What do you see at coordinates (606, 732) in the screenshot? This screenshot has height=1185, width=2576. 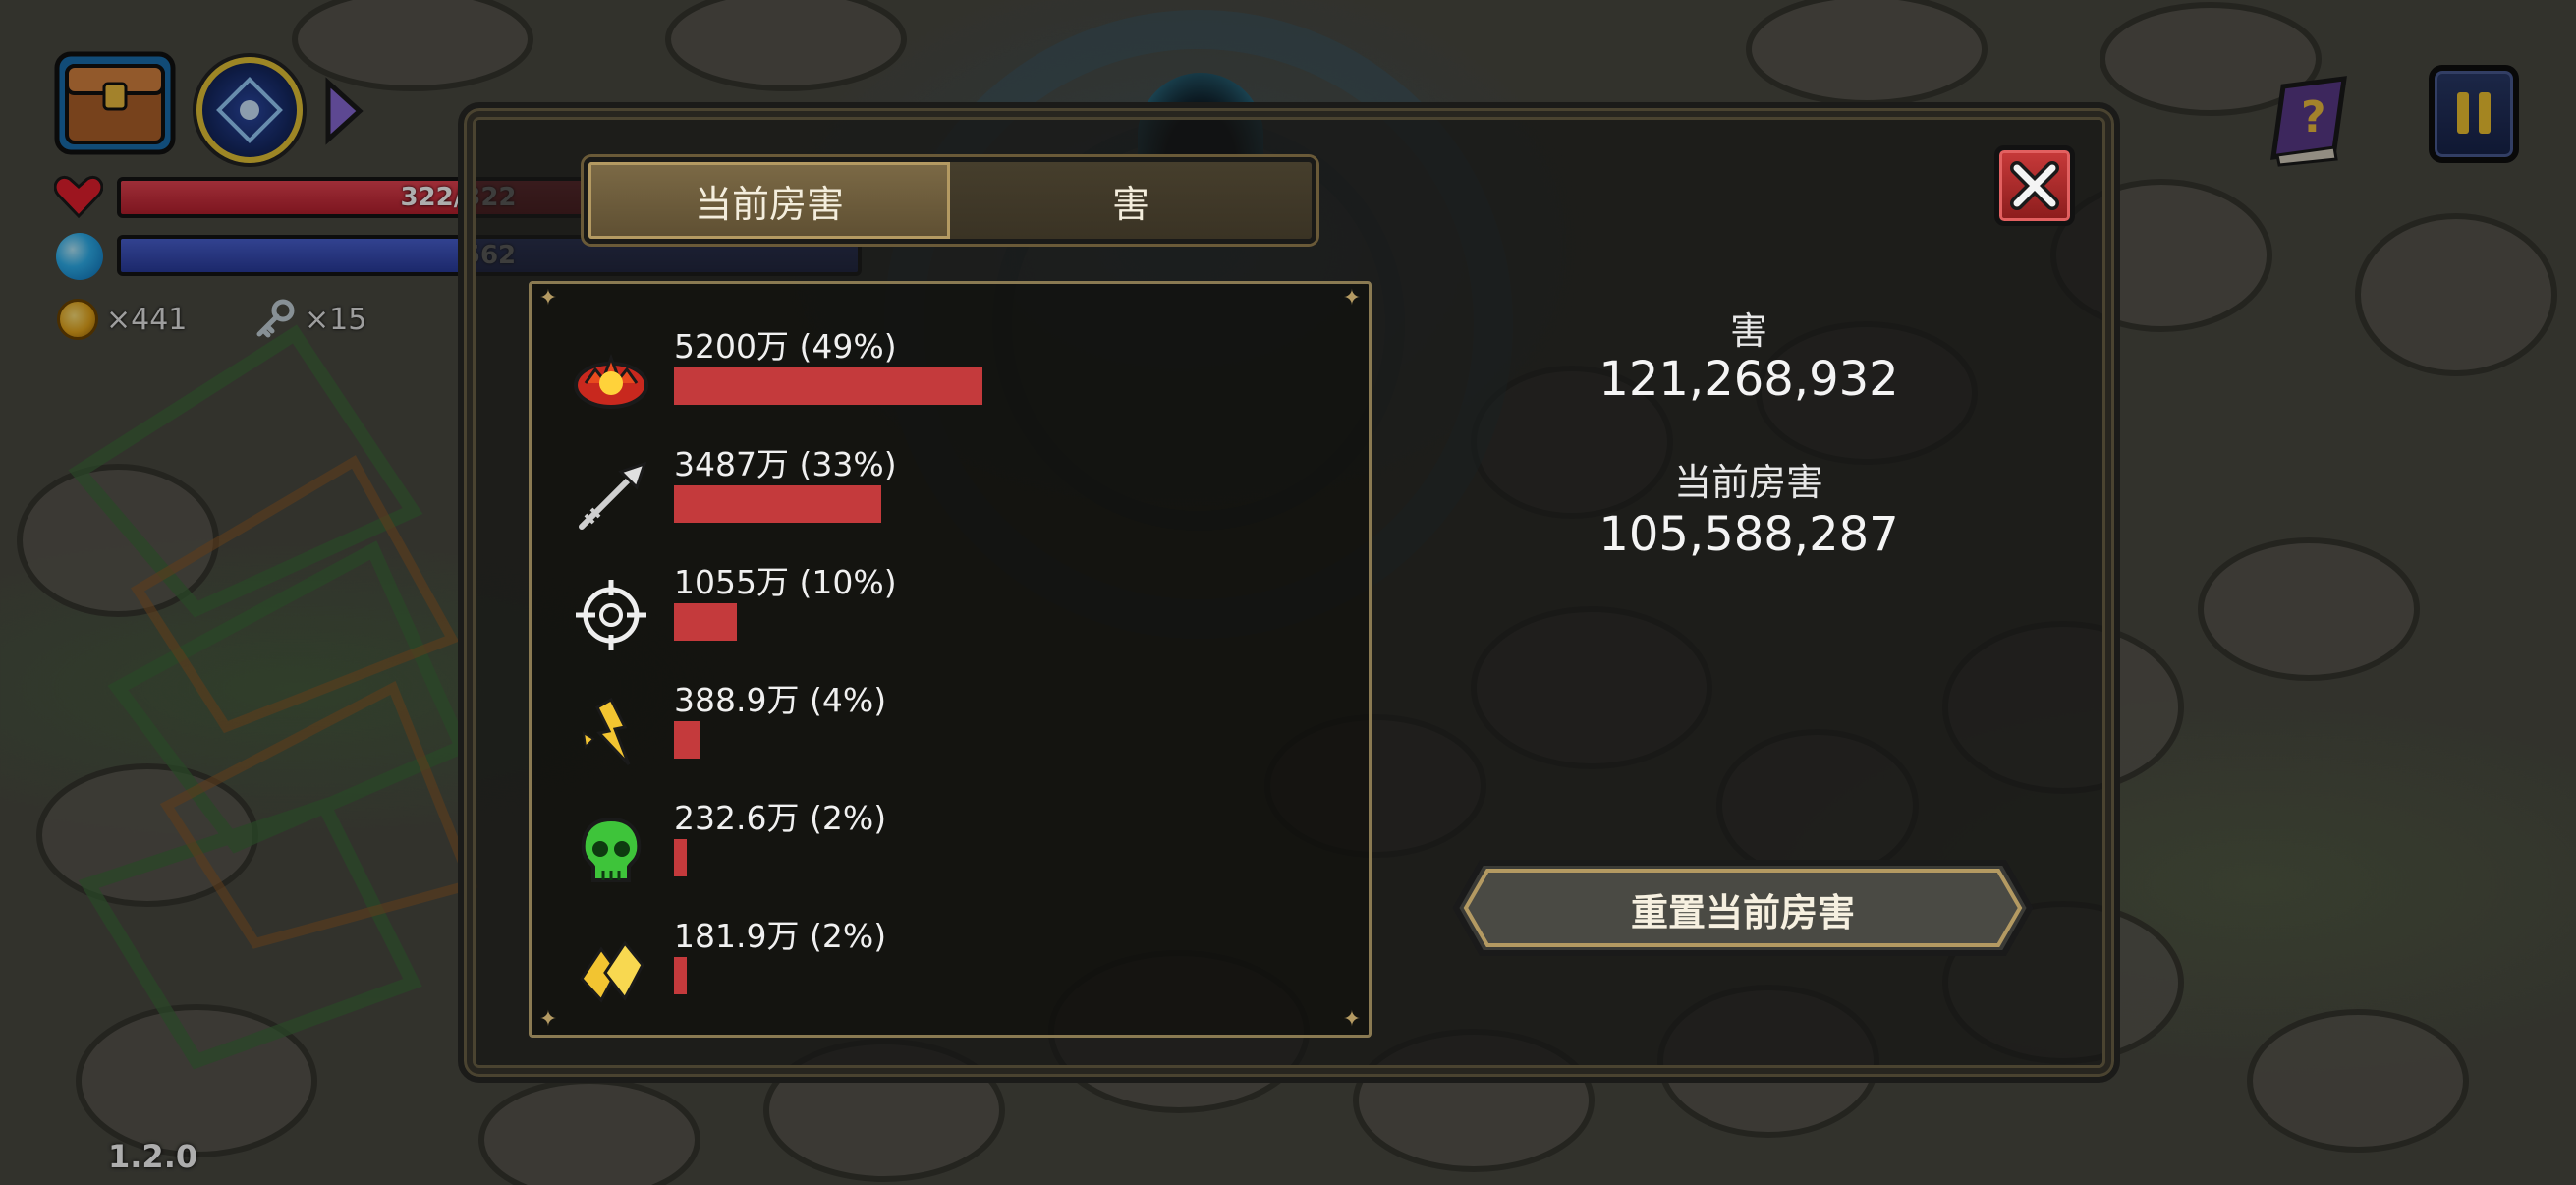 I see `lightning-shard-icon` at bounding box center [606, 732].